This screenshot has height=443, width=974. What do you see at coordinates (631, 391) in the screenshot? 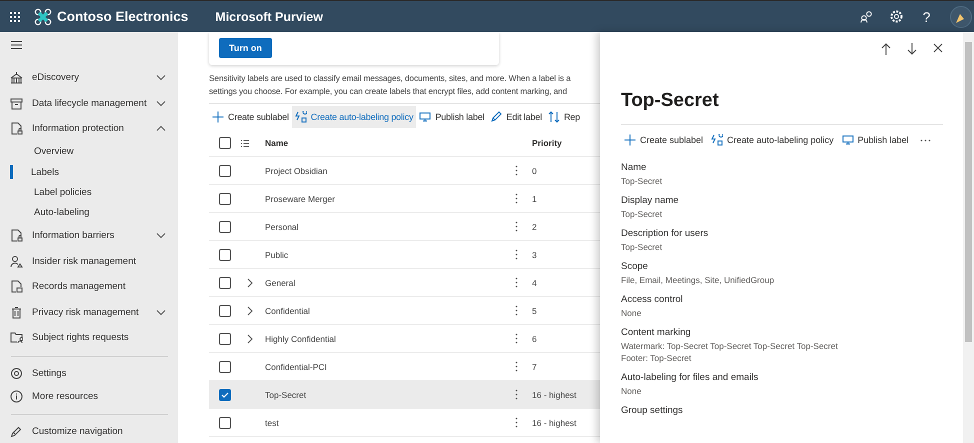
I see `field-value: None` at bounding box center [631, 391].